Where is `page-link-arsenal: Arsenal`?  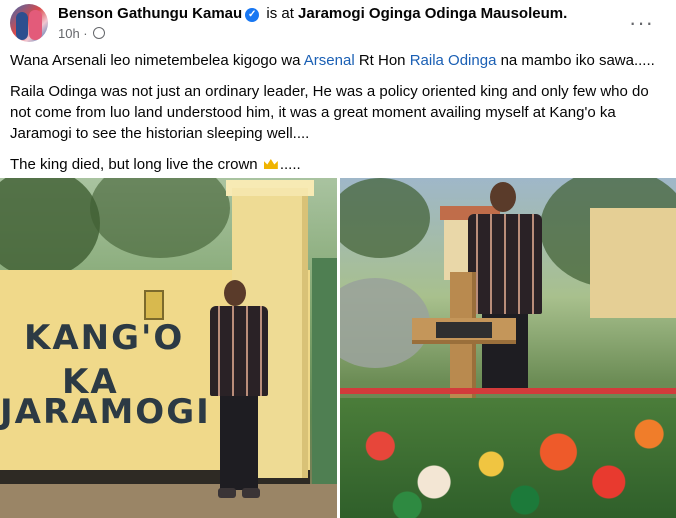
page-link-arsenal: Arsenal is located at coordinates (329, 60).